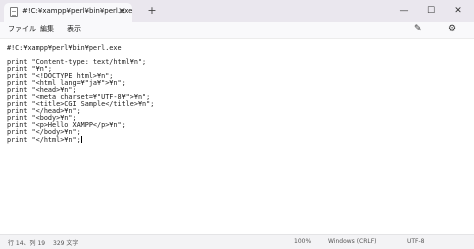 This screenshot has width=474, height=249. I want to click on menu-edit: 編集, so click(47, 29).